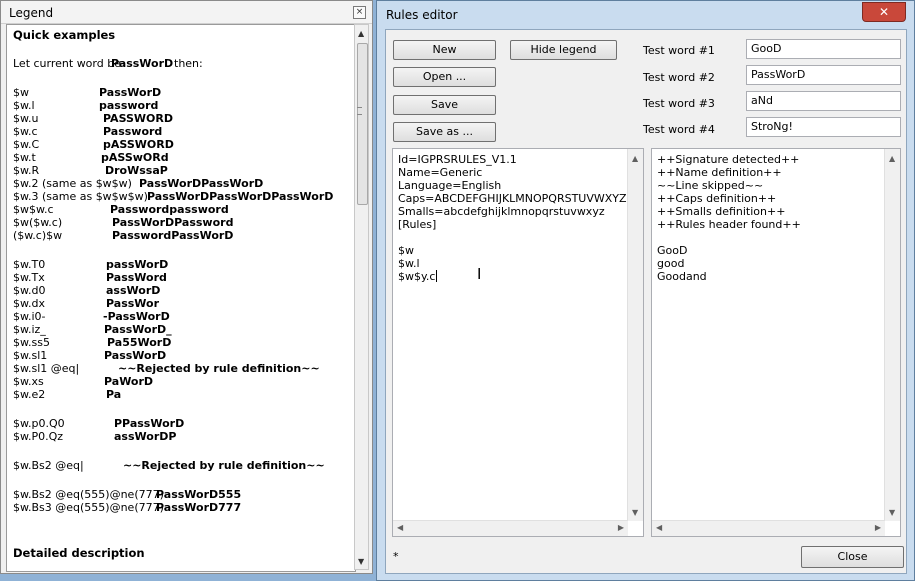 This screenshot has width=915, height=581. Describe the element at coordinates (717, 198) in the screenshot. I see `output-line: ++Caps definition++` at that location.